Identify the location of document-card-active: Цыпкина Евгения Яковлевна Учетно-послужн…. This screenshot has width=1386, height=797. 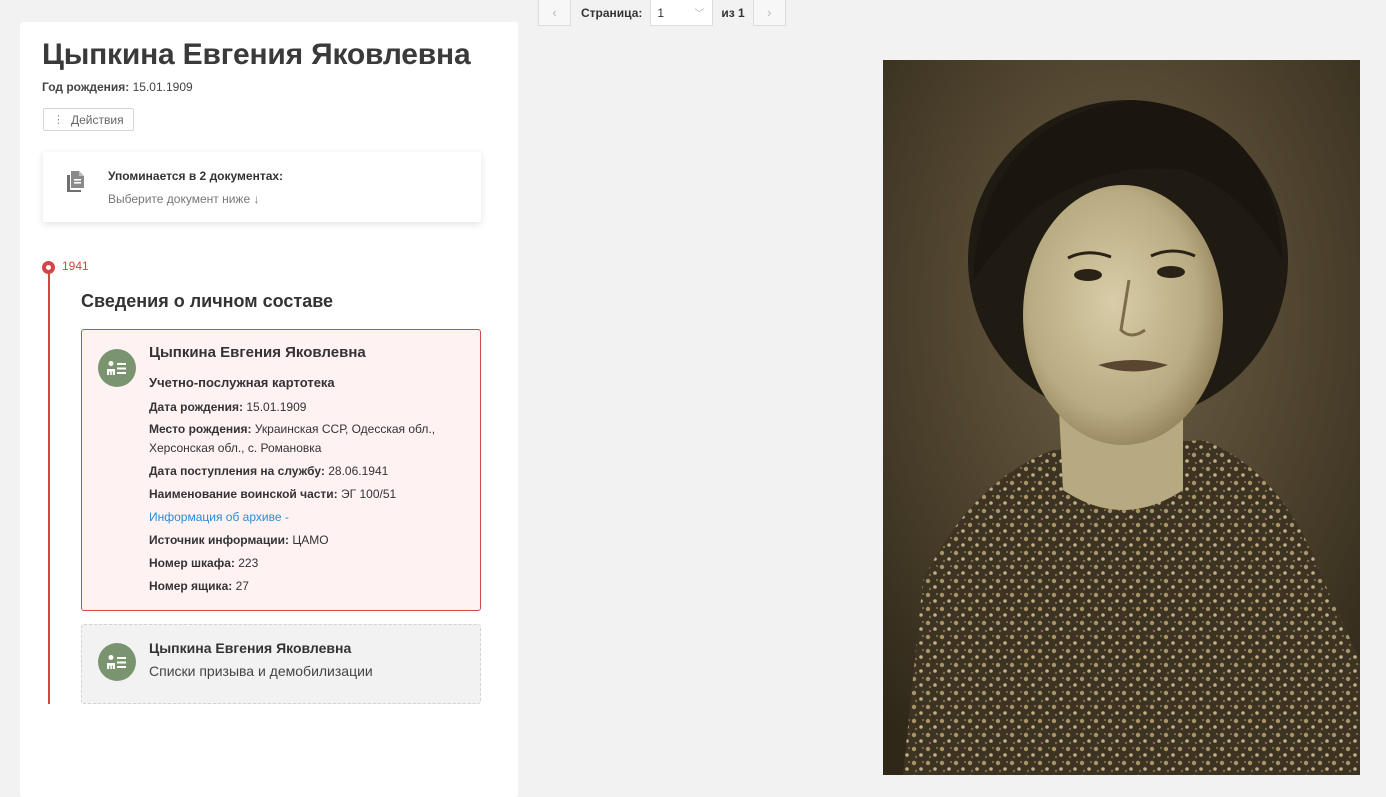
(281, 470).